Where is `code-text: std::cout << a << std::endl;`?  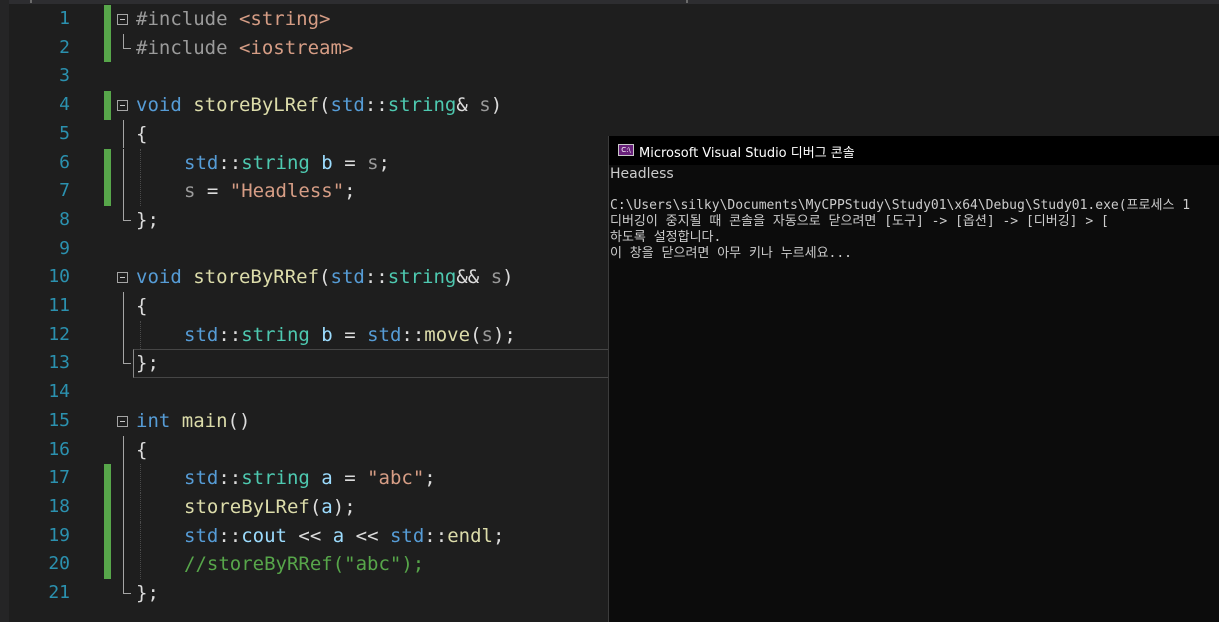
code-text: std::cout << a << std::endl; is located at coordinates (344, 536).